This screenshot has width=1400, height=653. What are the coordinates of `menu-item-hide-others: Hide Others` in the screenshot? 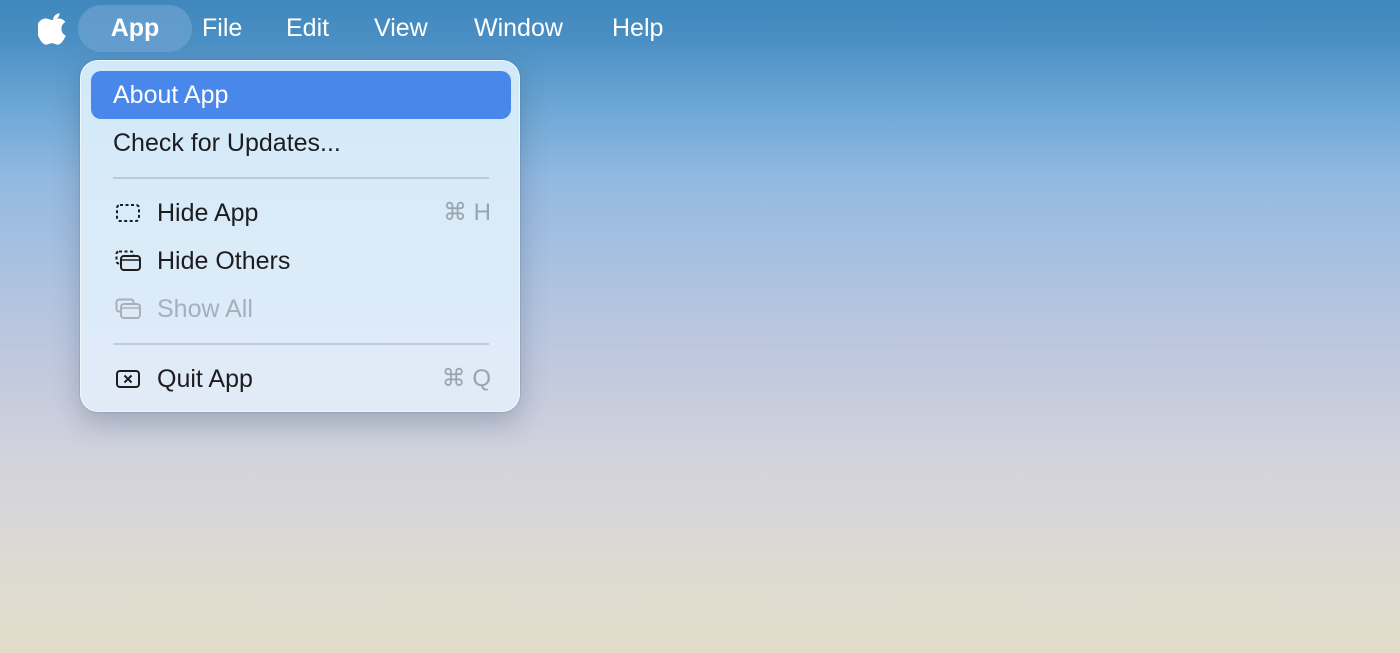 It's located at (301, 261).